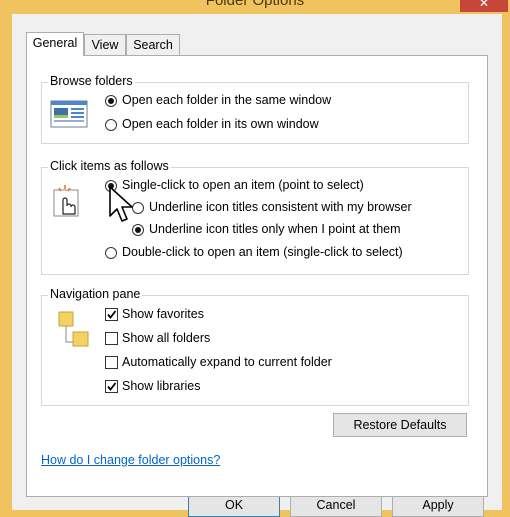 The image size is (510, 517). What do you see at coordinates (227, 362) in the screenshot?
I see `checkbox-auto-expand-label: Automatically expand to current folder` at bounding box center [227, 362].